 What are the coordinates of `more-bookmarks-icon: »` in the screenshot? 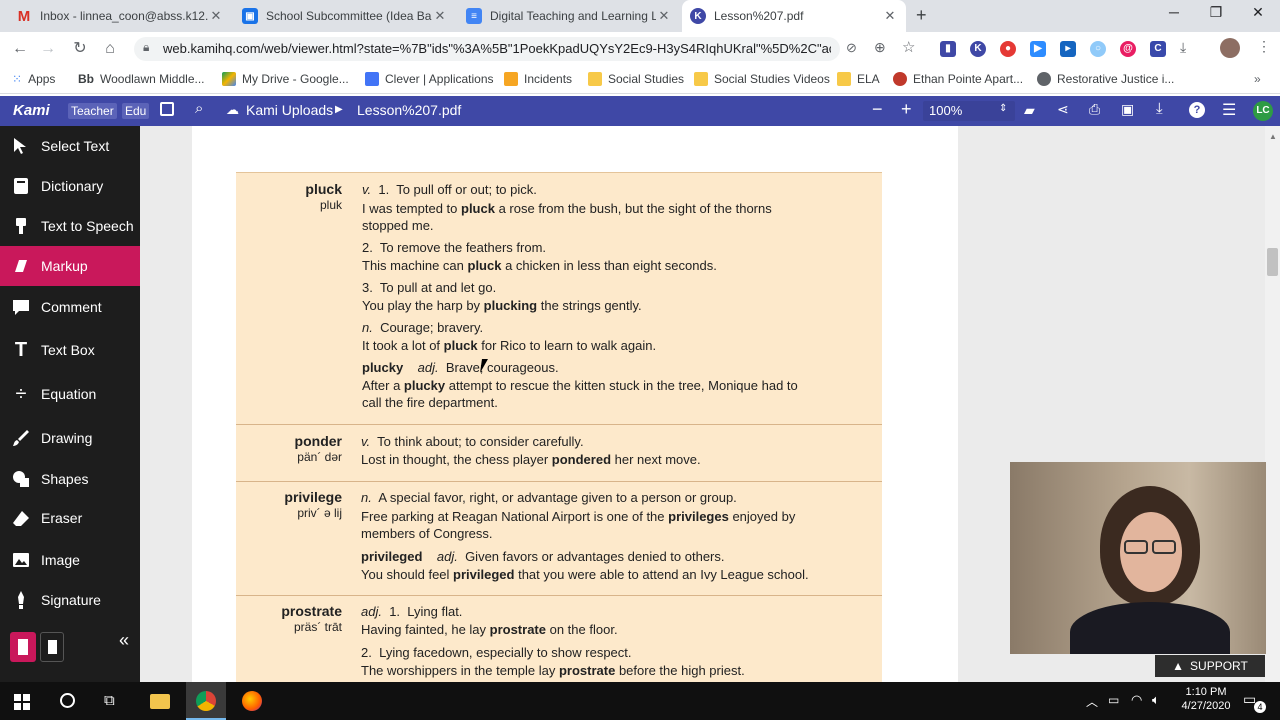 It's located at (1257, 79).